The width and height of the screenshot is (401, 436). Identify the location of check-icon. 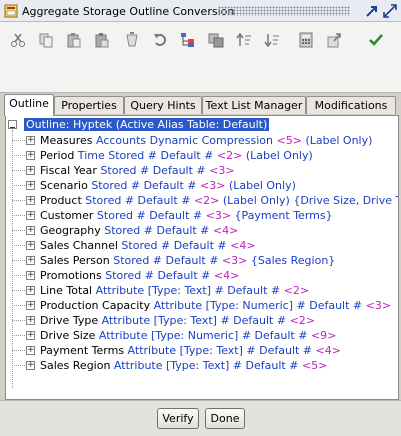
(376, 40).